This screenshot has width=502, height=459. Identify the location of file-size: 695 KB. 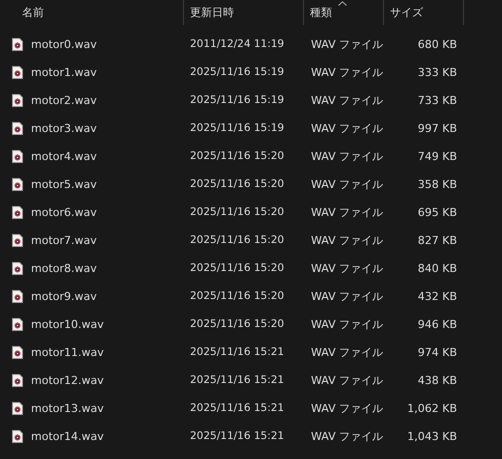
(437, 212).